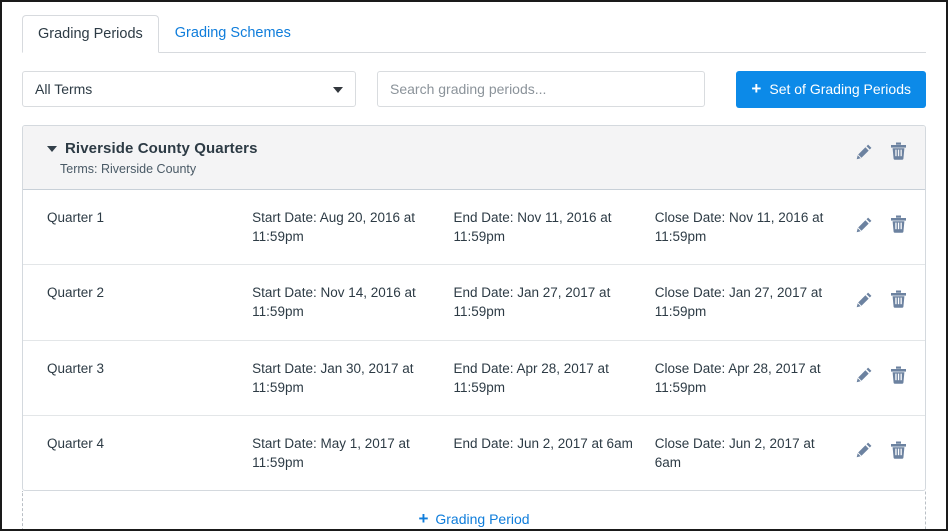 The image size is (948, 531). I want to click on tab-grading-schemes: Grading Schemes, so click(233, 33).